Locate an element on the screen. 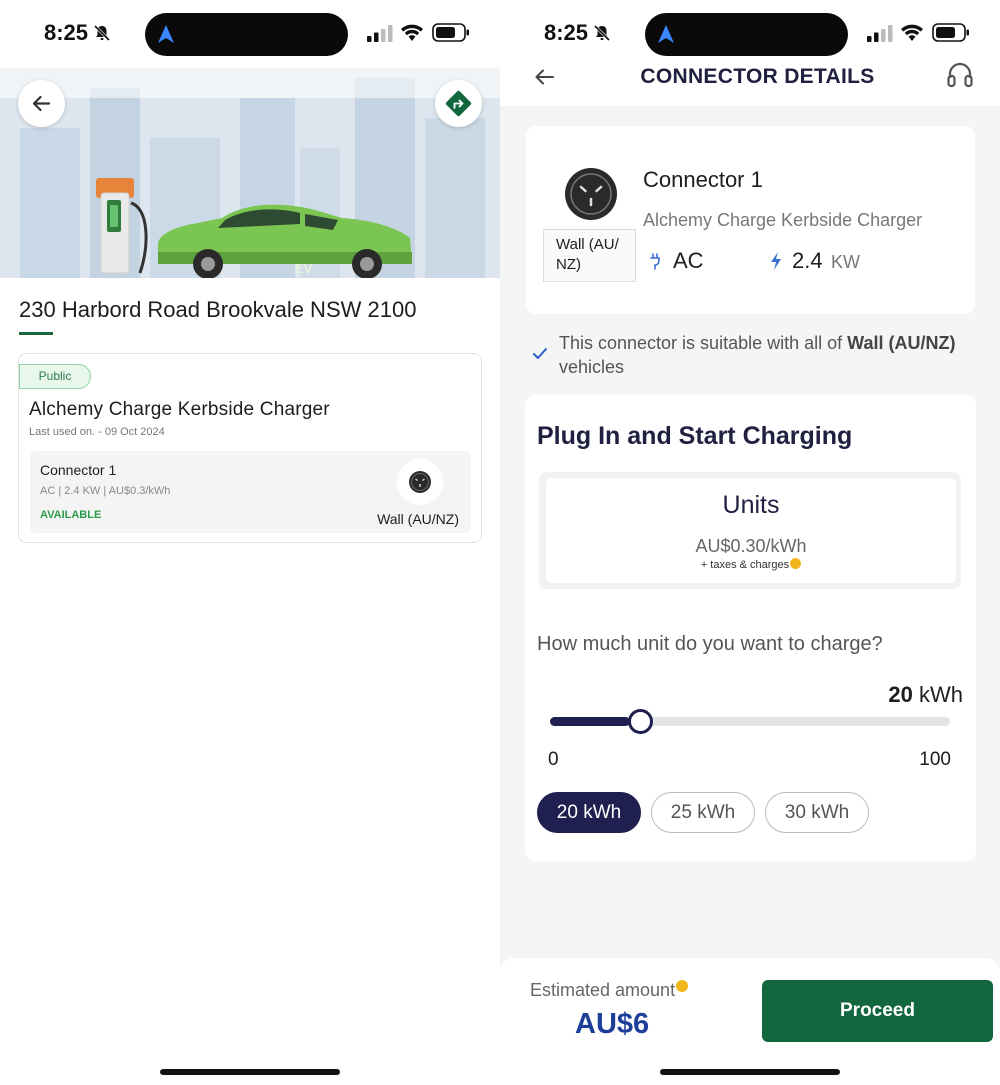 Image resolution: width=1000 pixels, height=1085 pixels. bolt-icon is located at coordinates (776, 261).